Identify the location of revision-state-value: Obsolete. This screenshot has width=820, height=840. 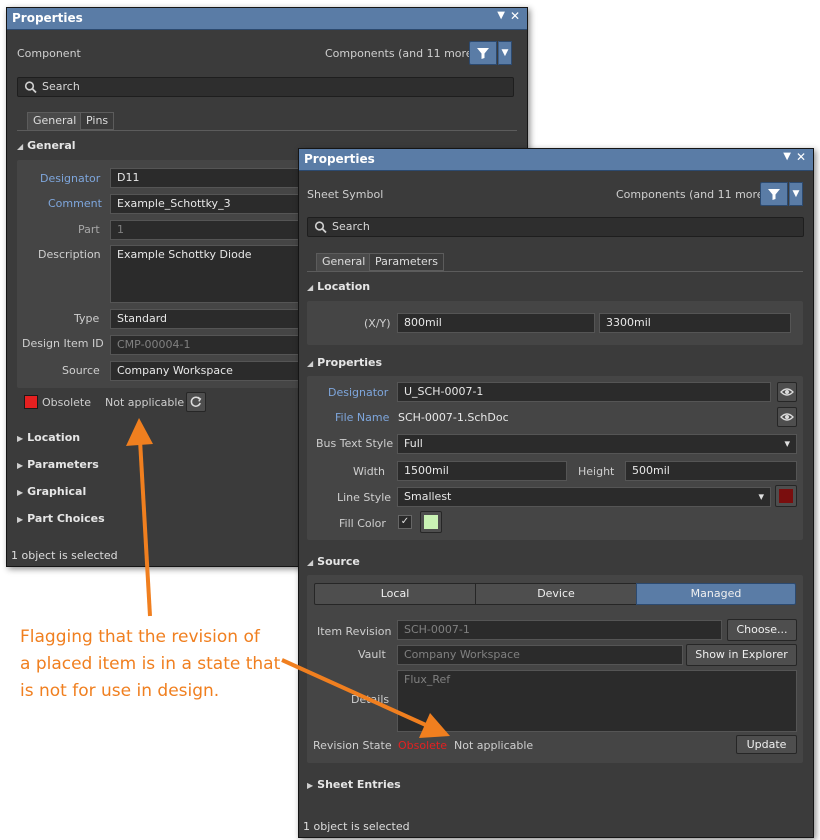
(423, 745).